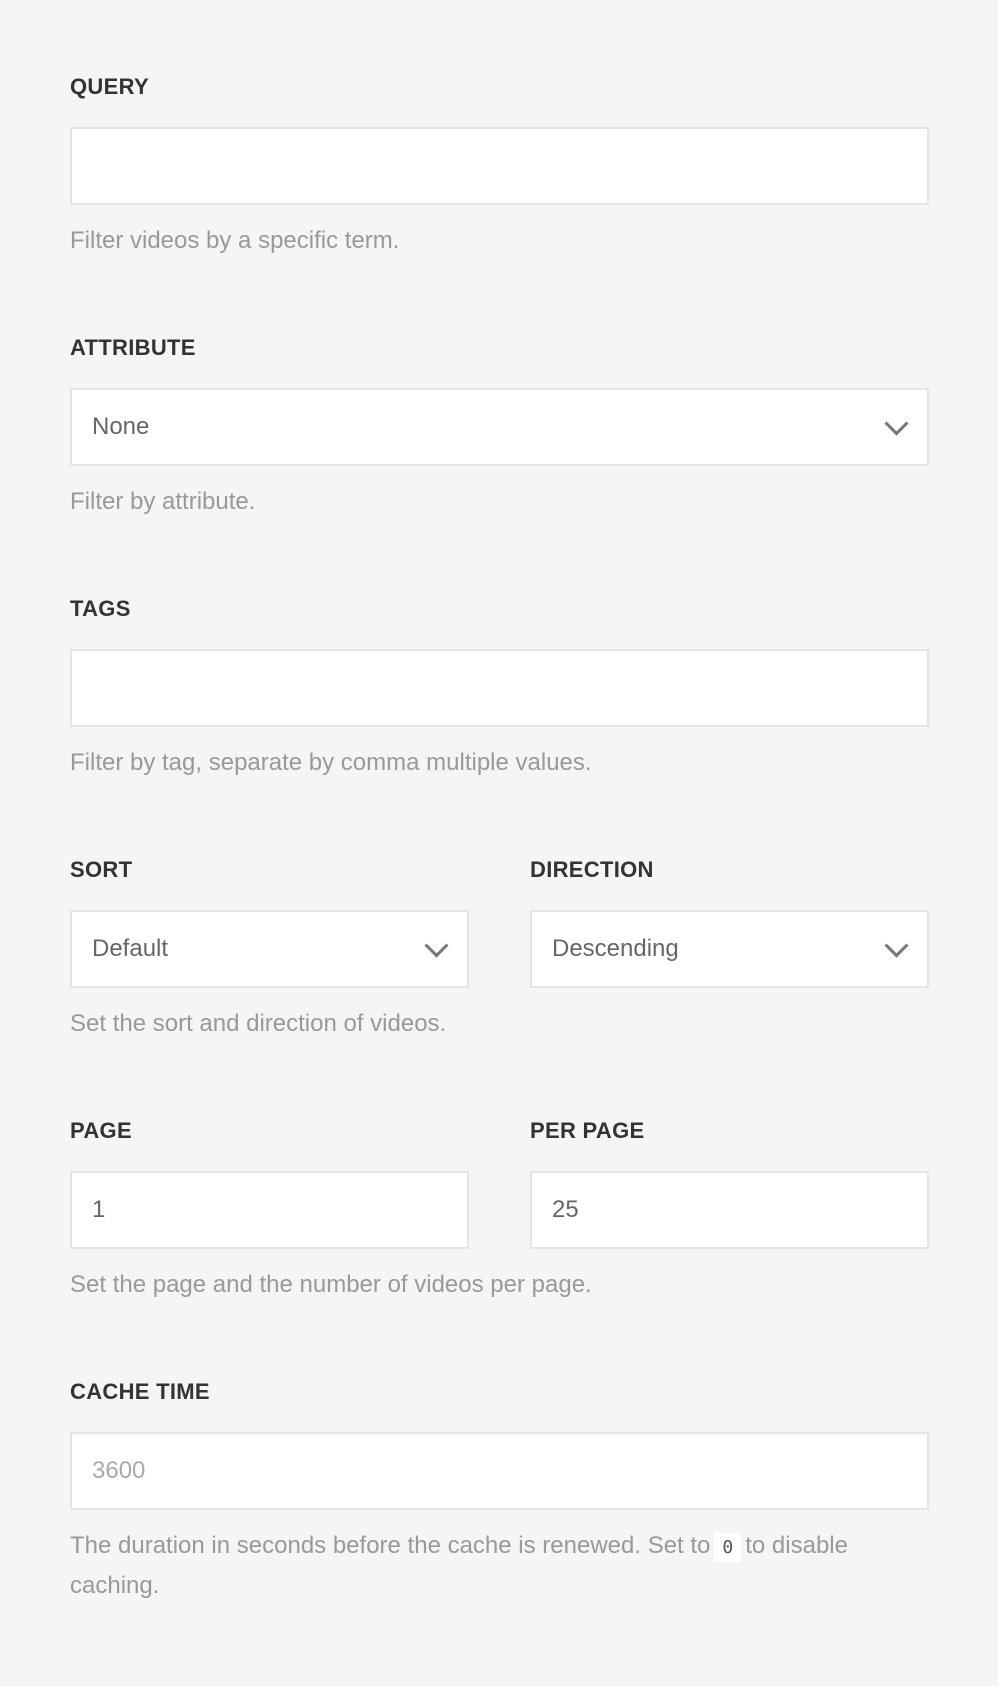 The image size is (998, 1686). Describe the element at coordinates (101, 869) in the screenshot. I see `sort-label: SORT` at that location.